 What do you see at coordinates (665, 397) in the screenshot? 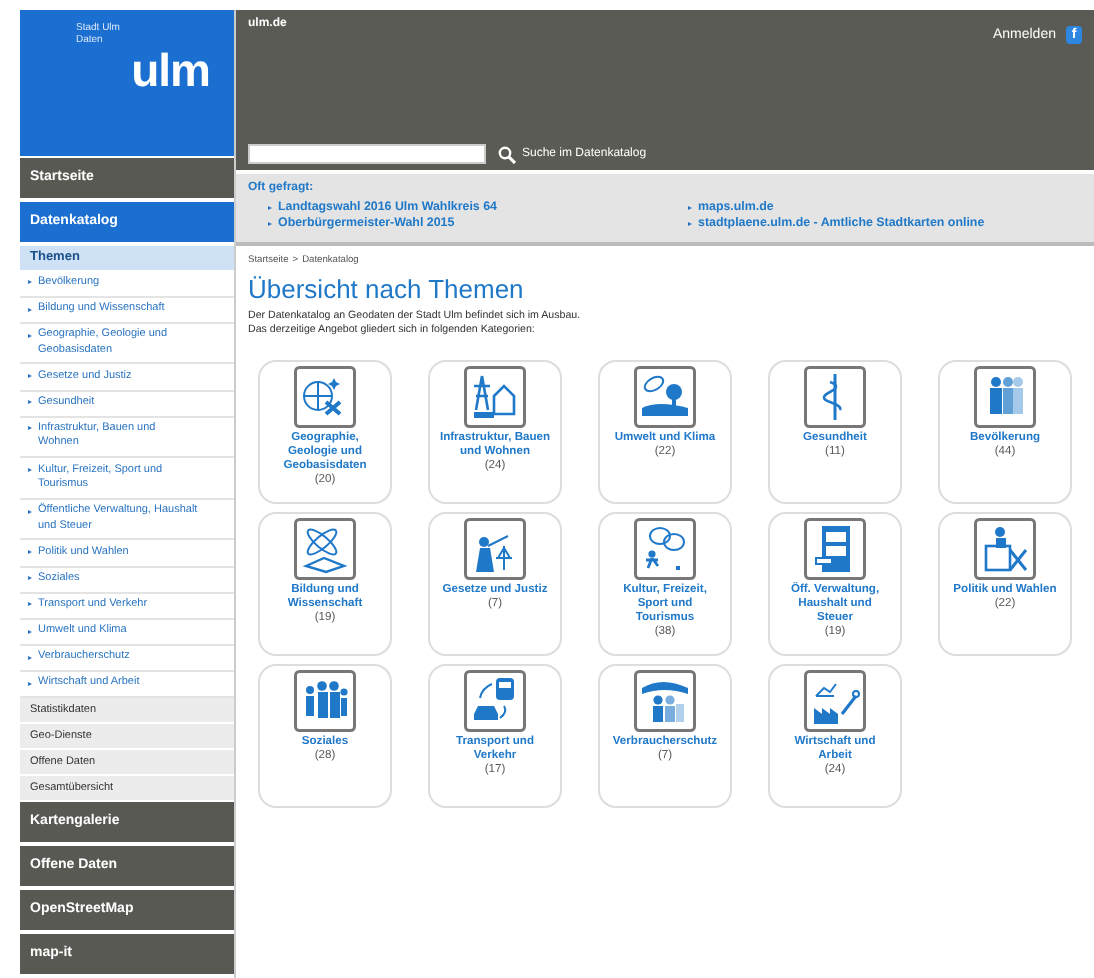
I see `tree-leaf-icon` at bounding box center [665, 397].